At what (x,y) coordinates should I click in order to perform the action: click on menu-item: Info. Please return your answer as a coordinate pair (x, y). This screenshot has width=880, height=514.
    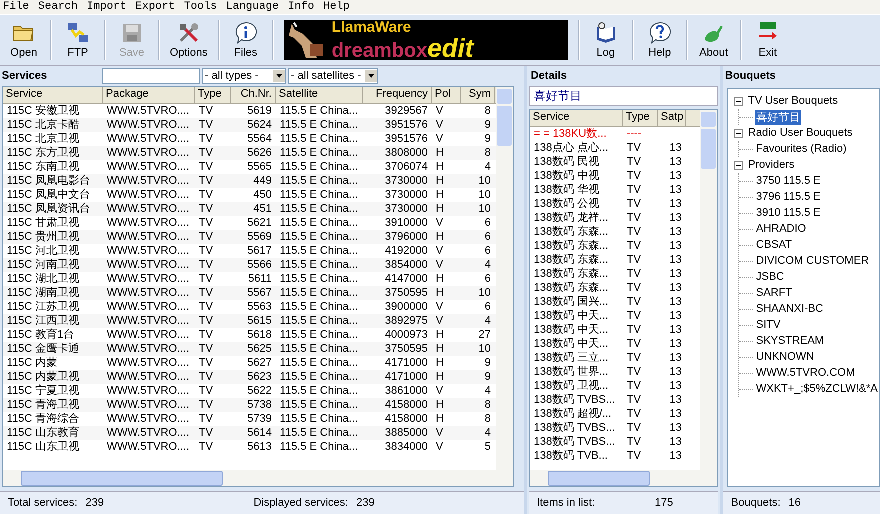
    Looking at the image, I should click on (301, 7).